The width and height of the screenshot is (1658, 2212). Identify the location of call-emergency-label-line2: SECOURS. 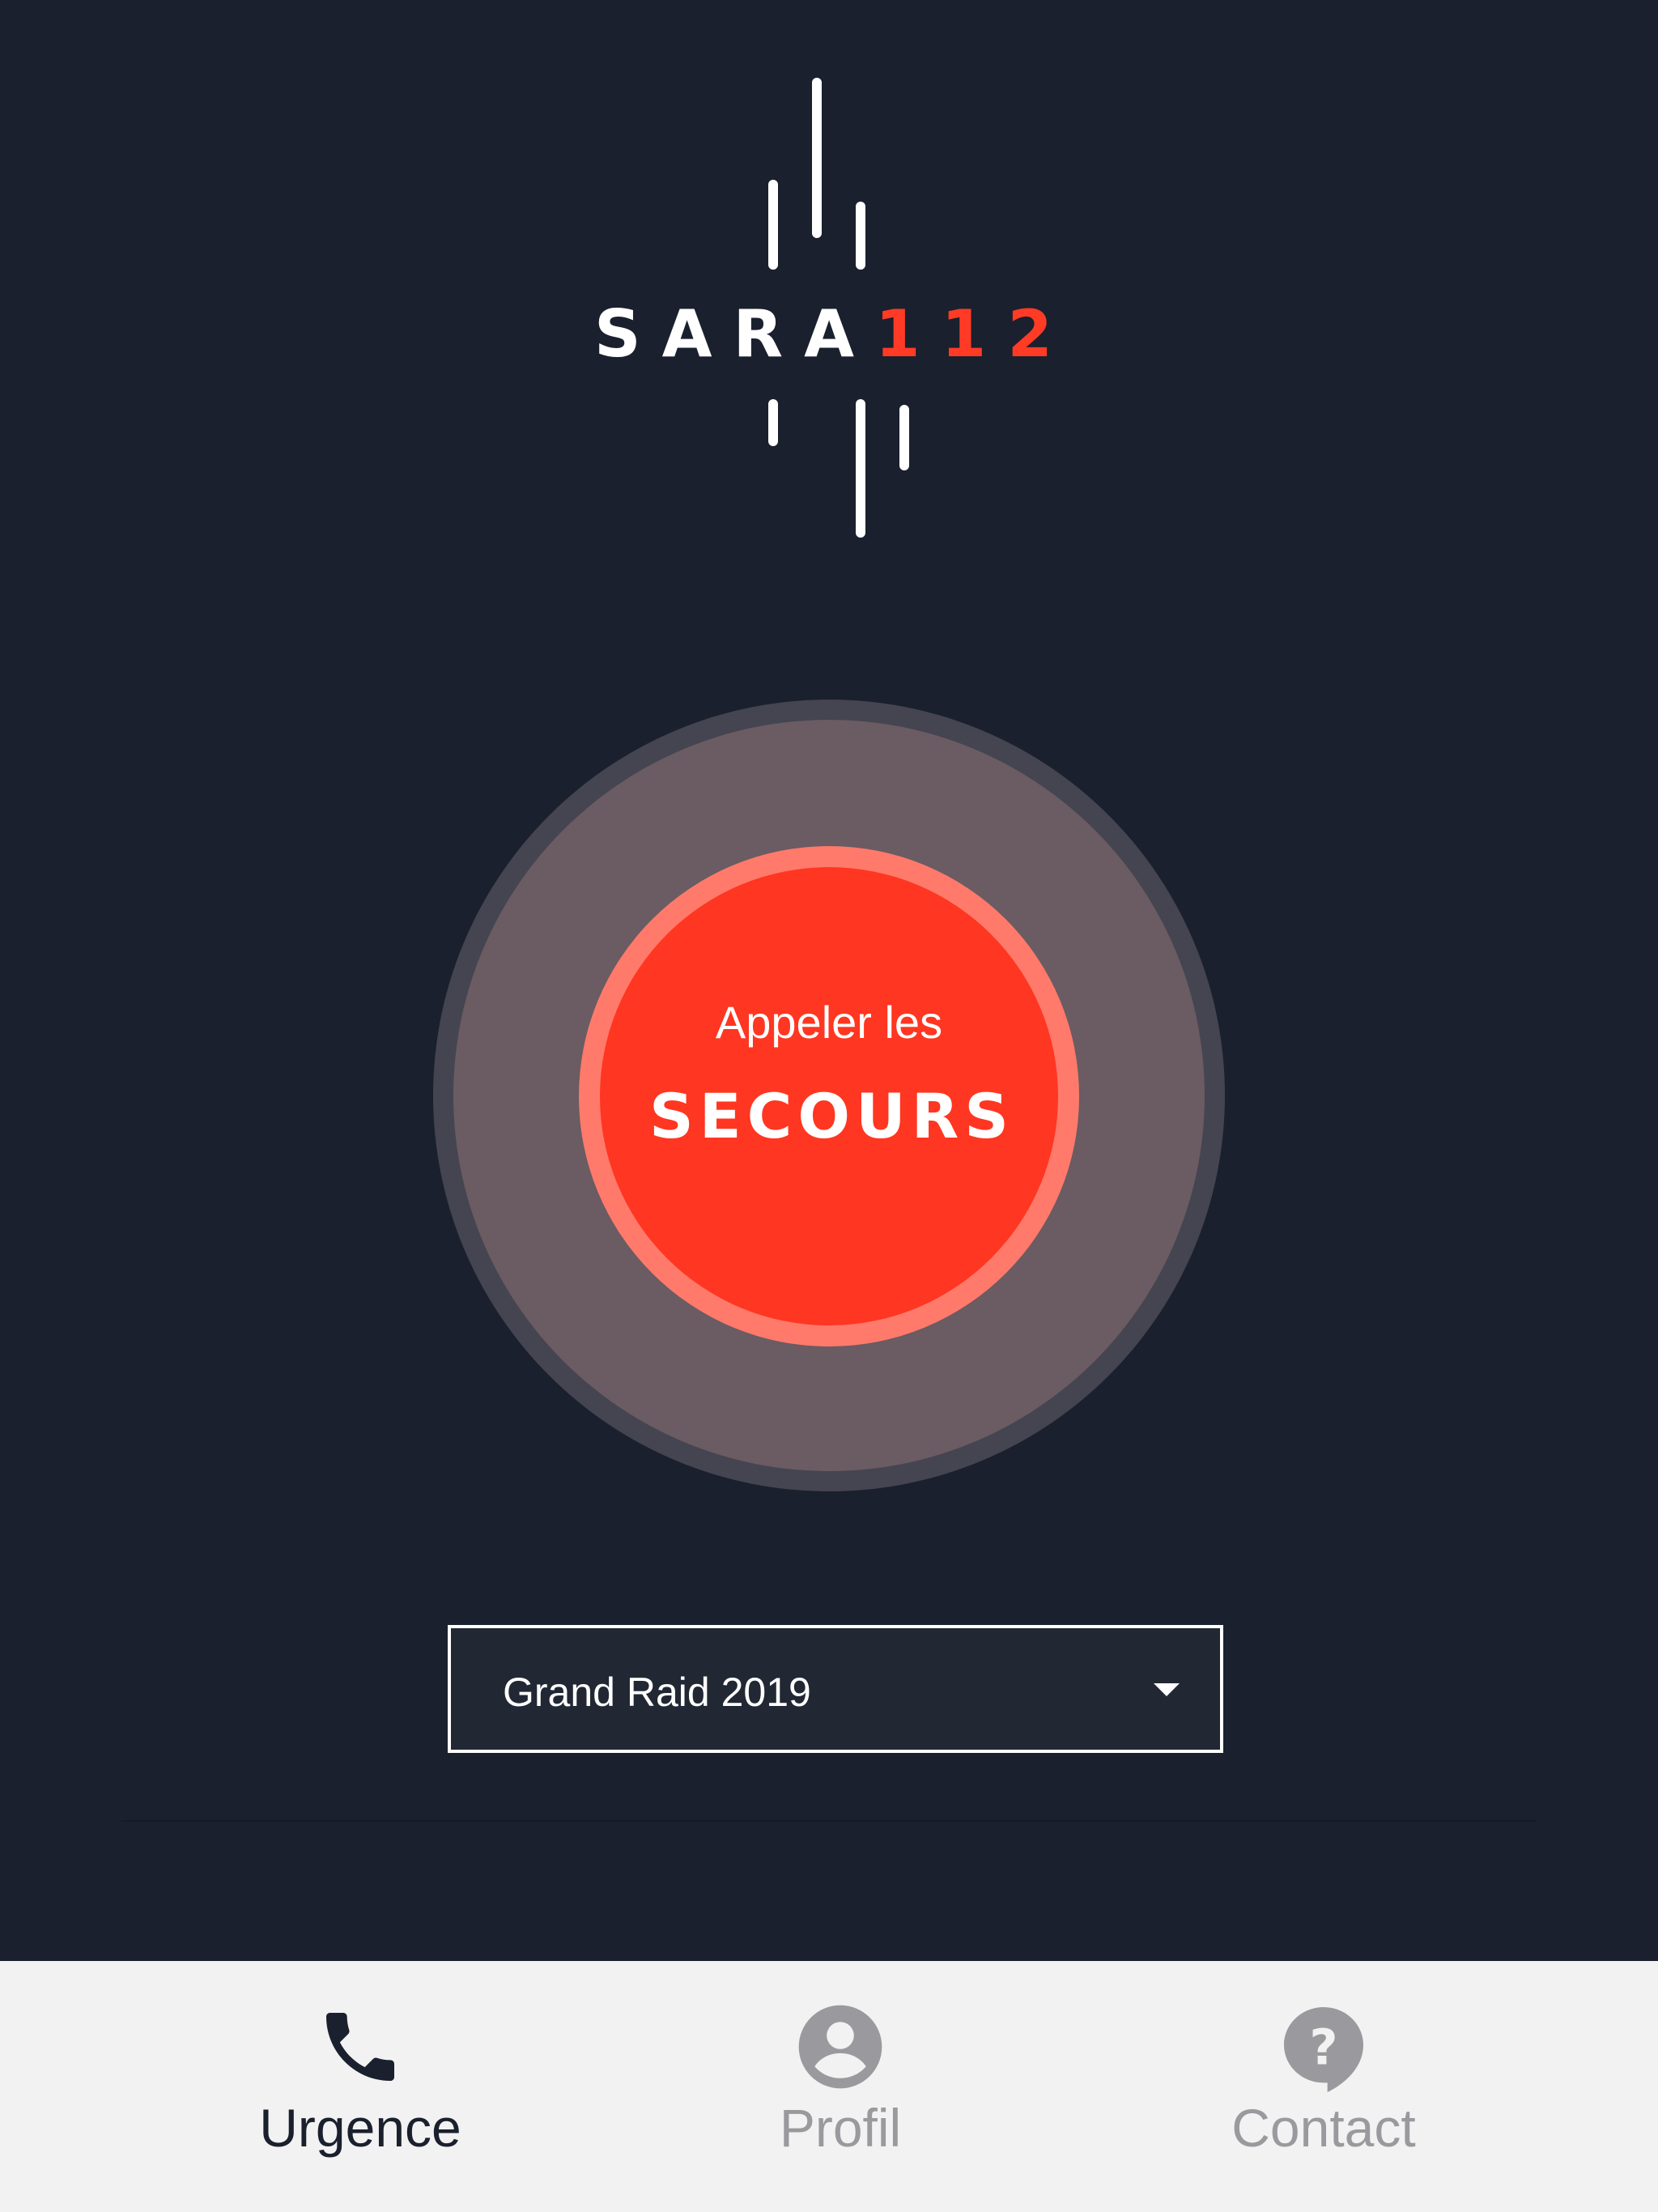
(831, 1116).